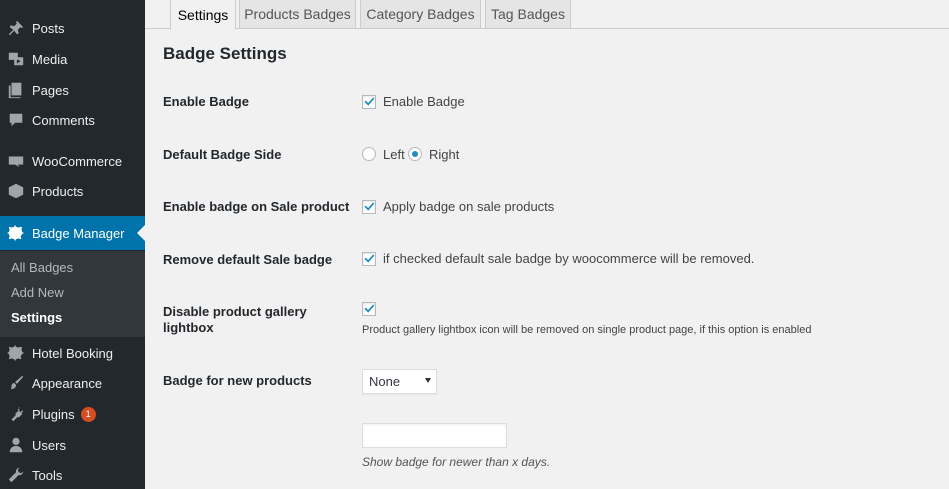 This screenshot has height=489, width=949. I want to click on tab-category-badges: Category Badges, so click(420, 14).